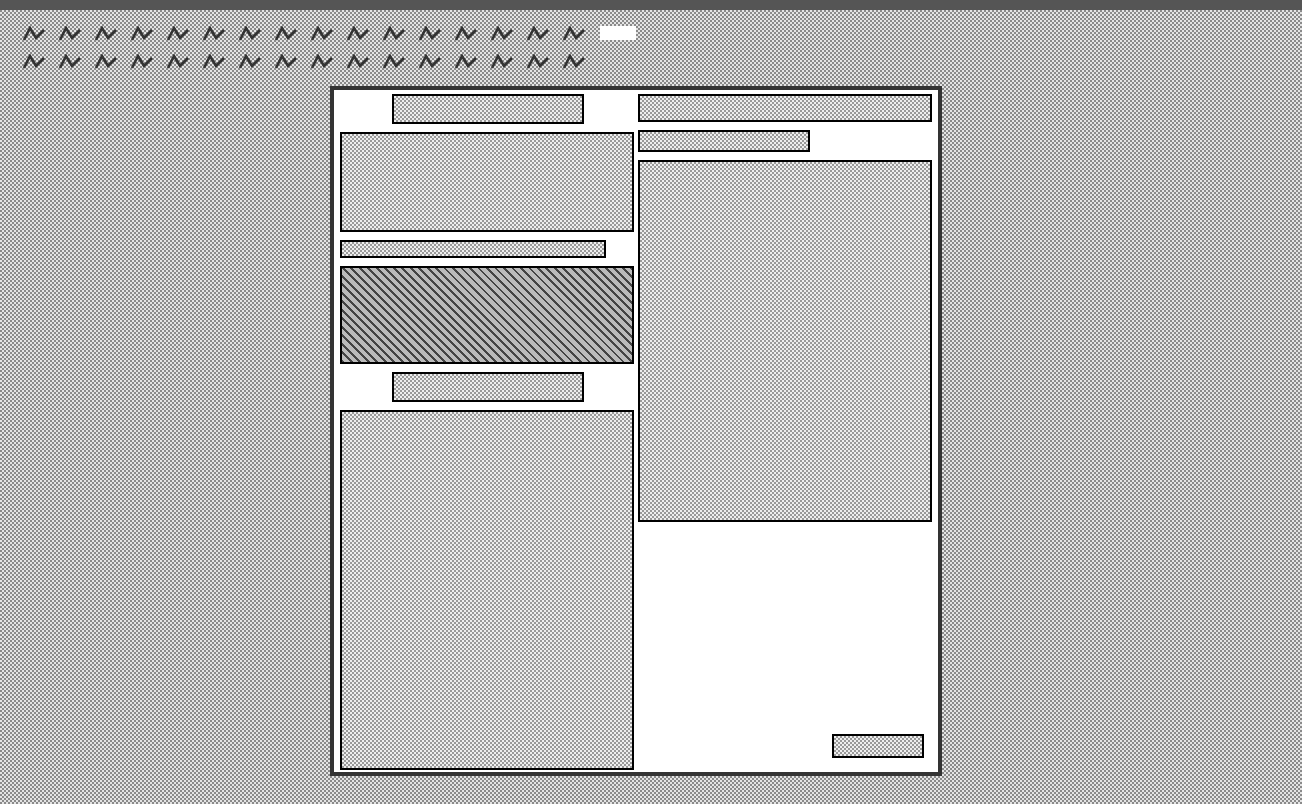 The height and width of the screenshot is (804, 1302). What do you see at coordinates (878, 746) in the screenshot?
I see `page-button` at bounding box center [878, 746].